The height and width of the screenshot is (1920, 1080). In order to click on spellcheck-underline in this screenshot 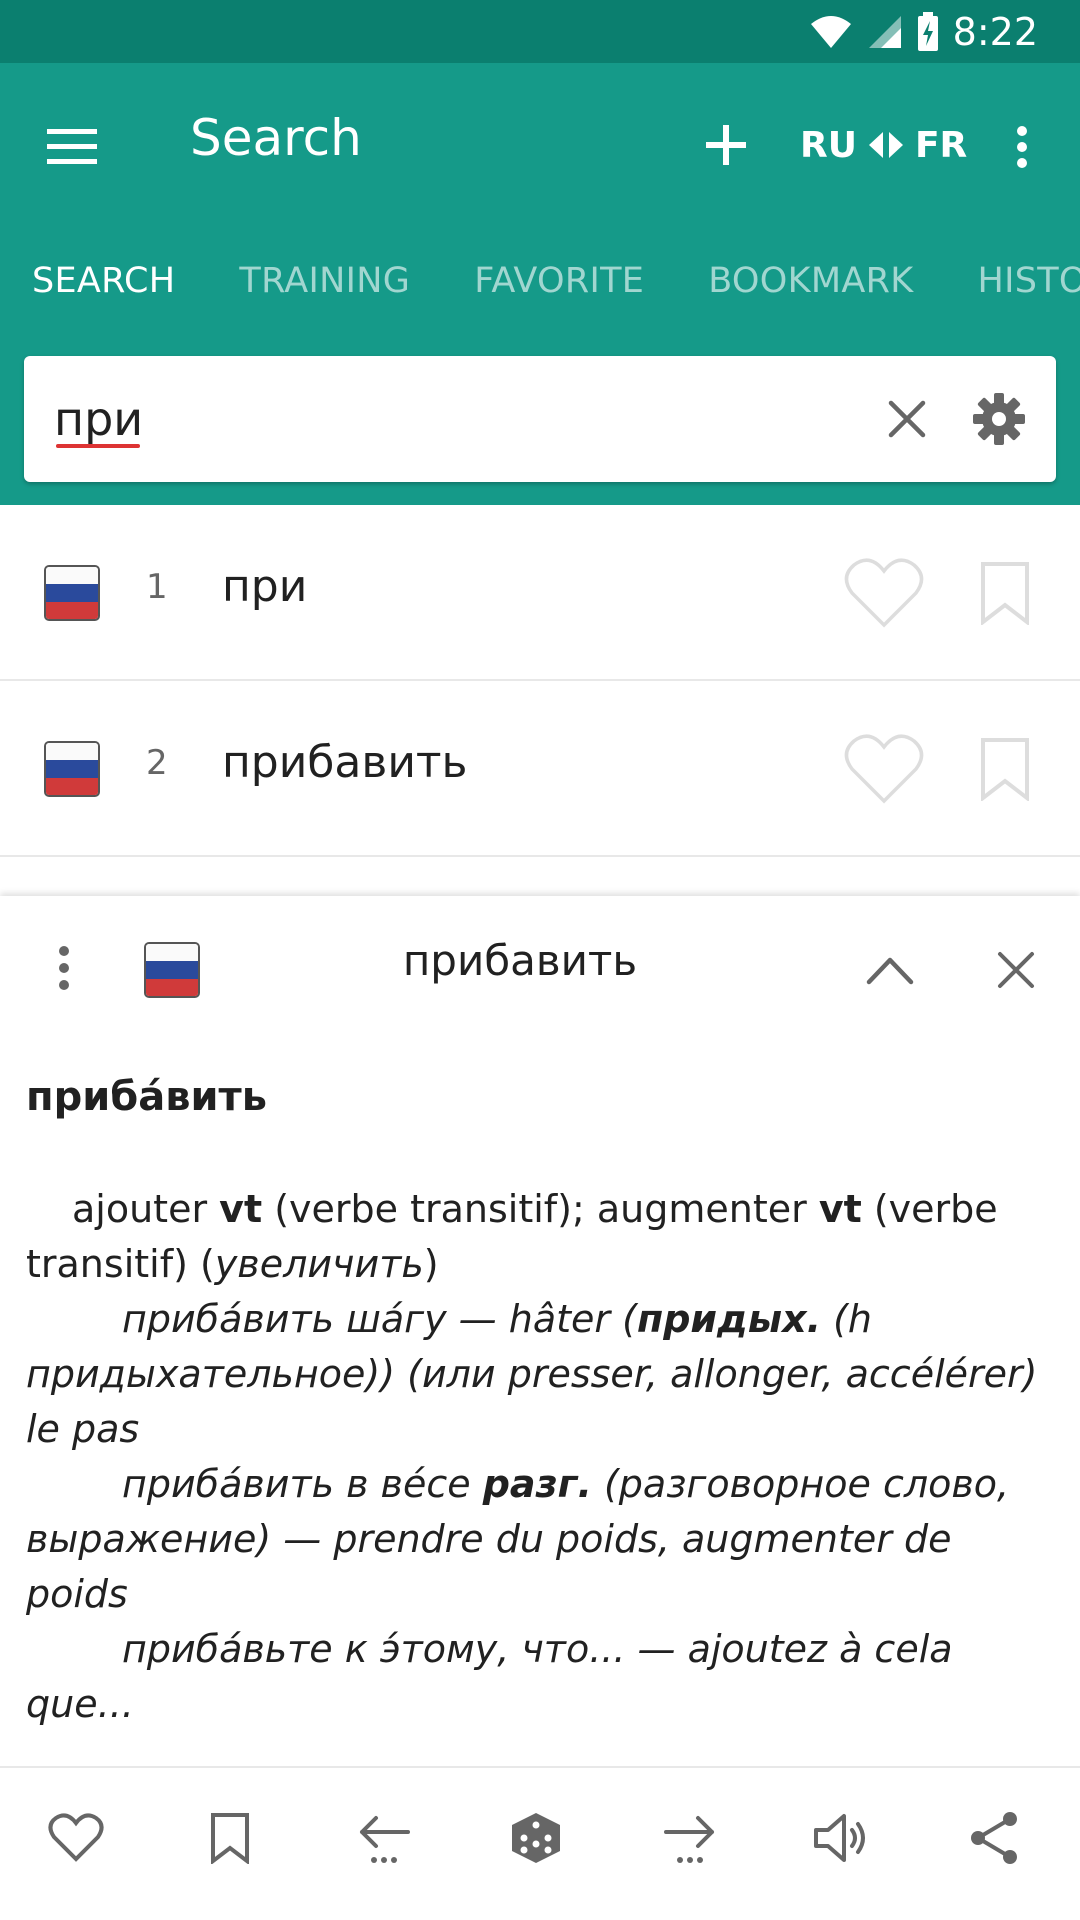, I will do `click(98, 446)`.